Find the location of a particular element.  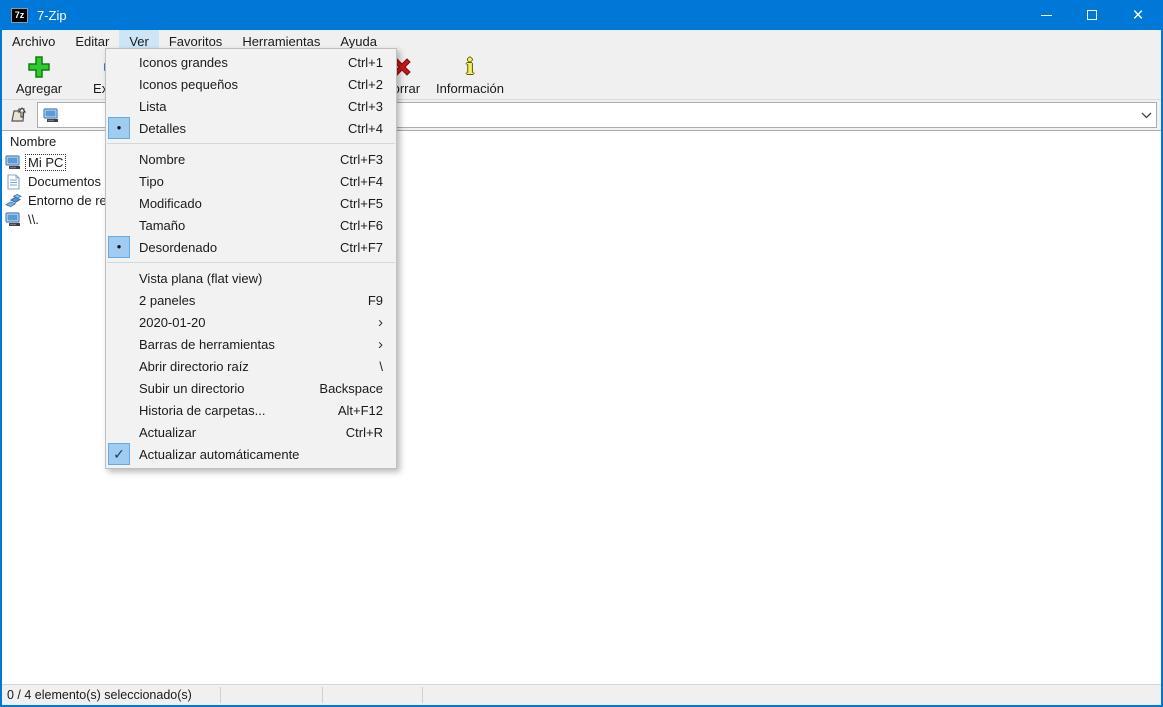

menu-item-label: Nombre is located at coordinates (162, 159).